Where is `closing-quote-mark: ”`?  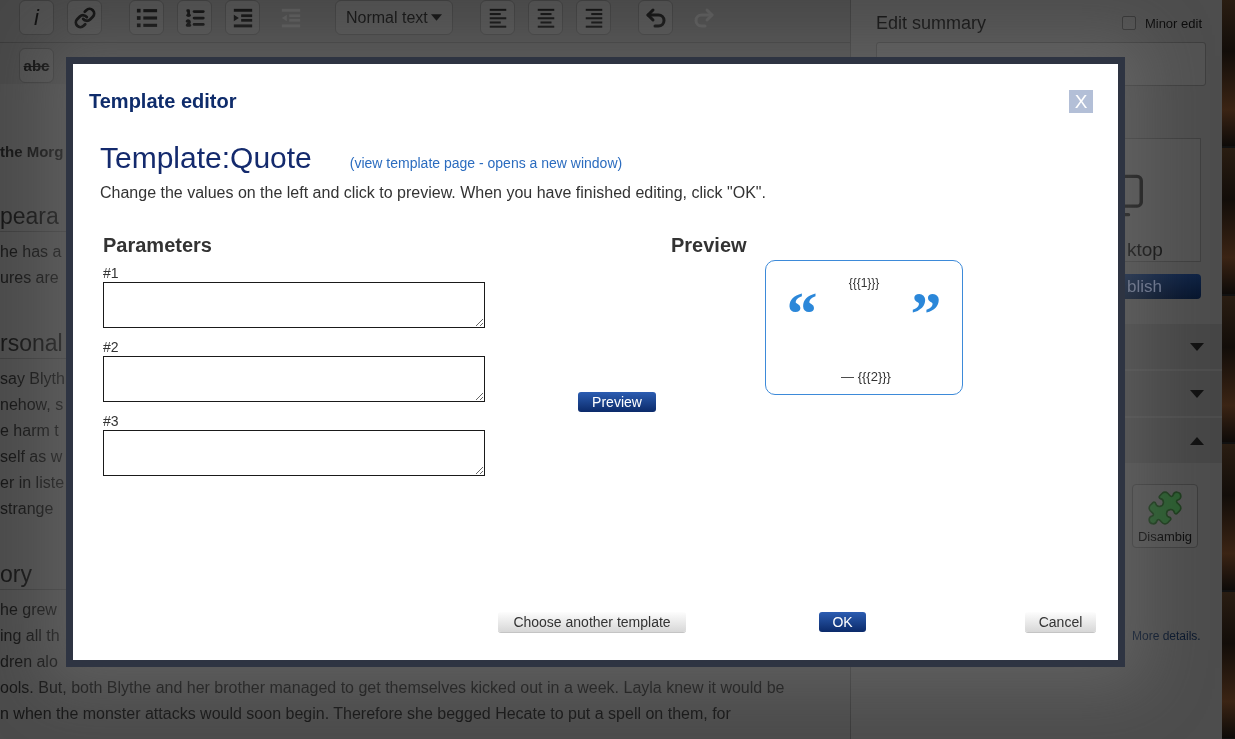
closing-quote-mark: ” is located at coordinates (926, 313).